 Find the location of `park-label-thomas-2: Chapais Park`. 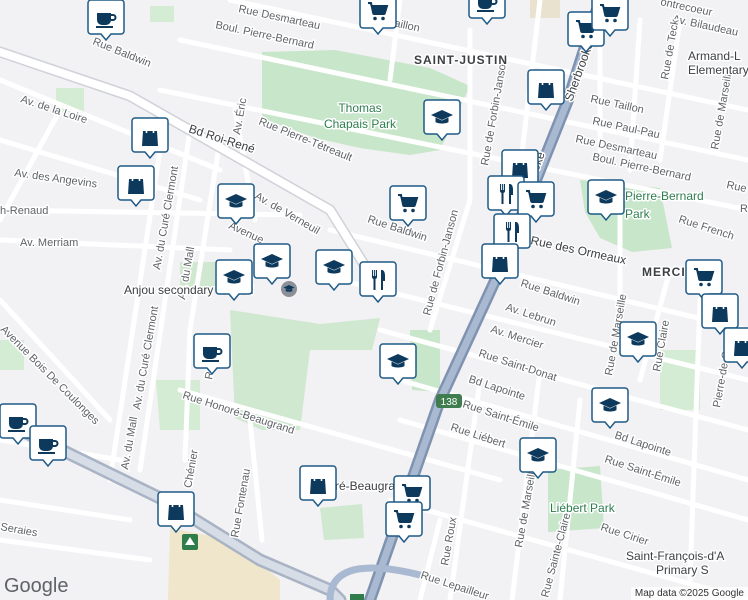

park-label-thomas-2: Chapais Park is located at coordinates (360, 124).